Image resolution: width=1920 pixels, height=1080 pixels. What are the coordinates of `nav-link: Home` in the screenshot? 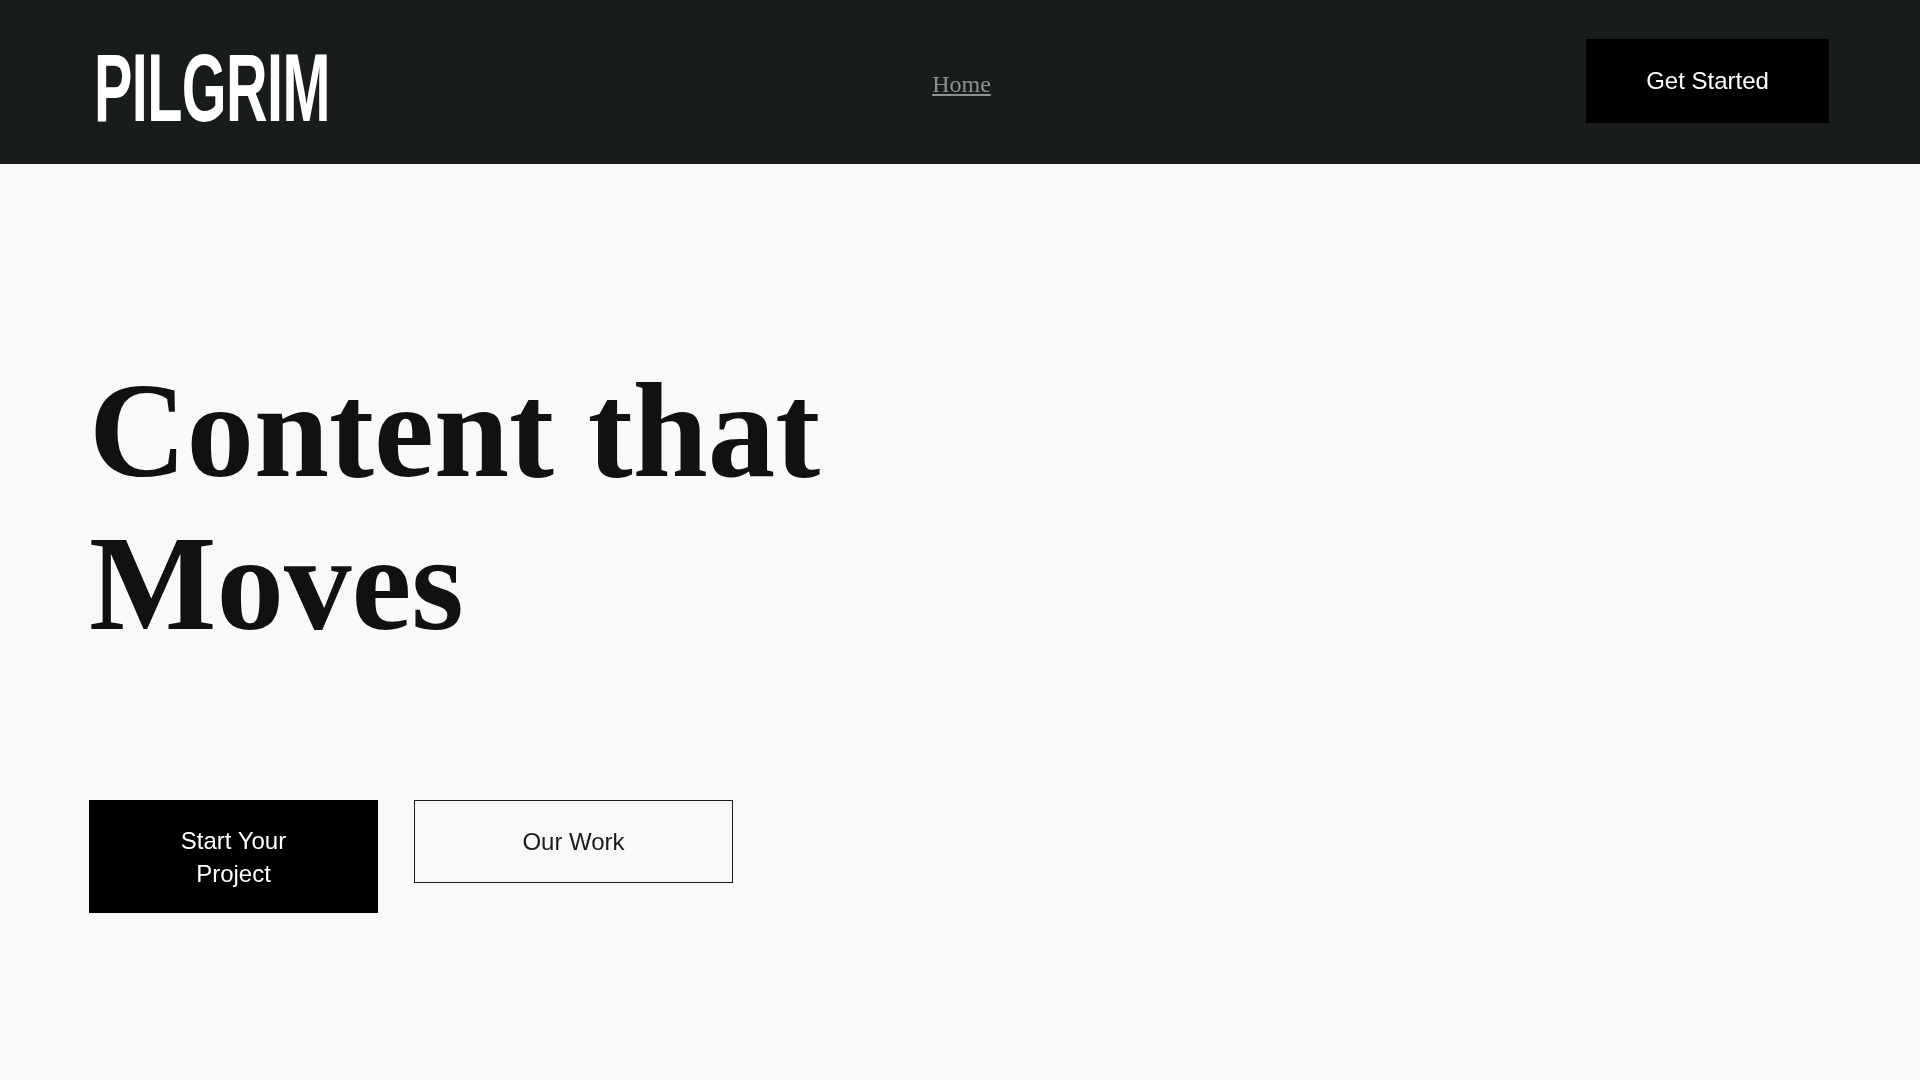 It's located at (961, 84).